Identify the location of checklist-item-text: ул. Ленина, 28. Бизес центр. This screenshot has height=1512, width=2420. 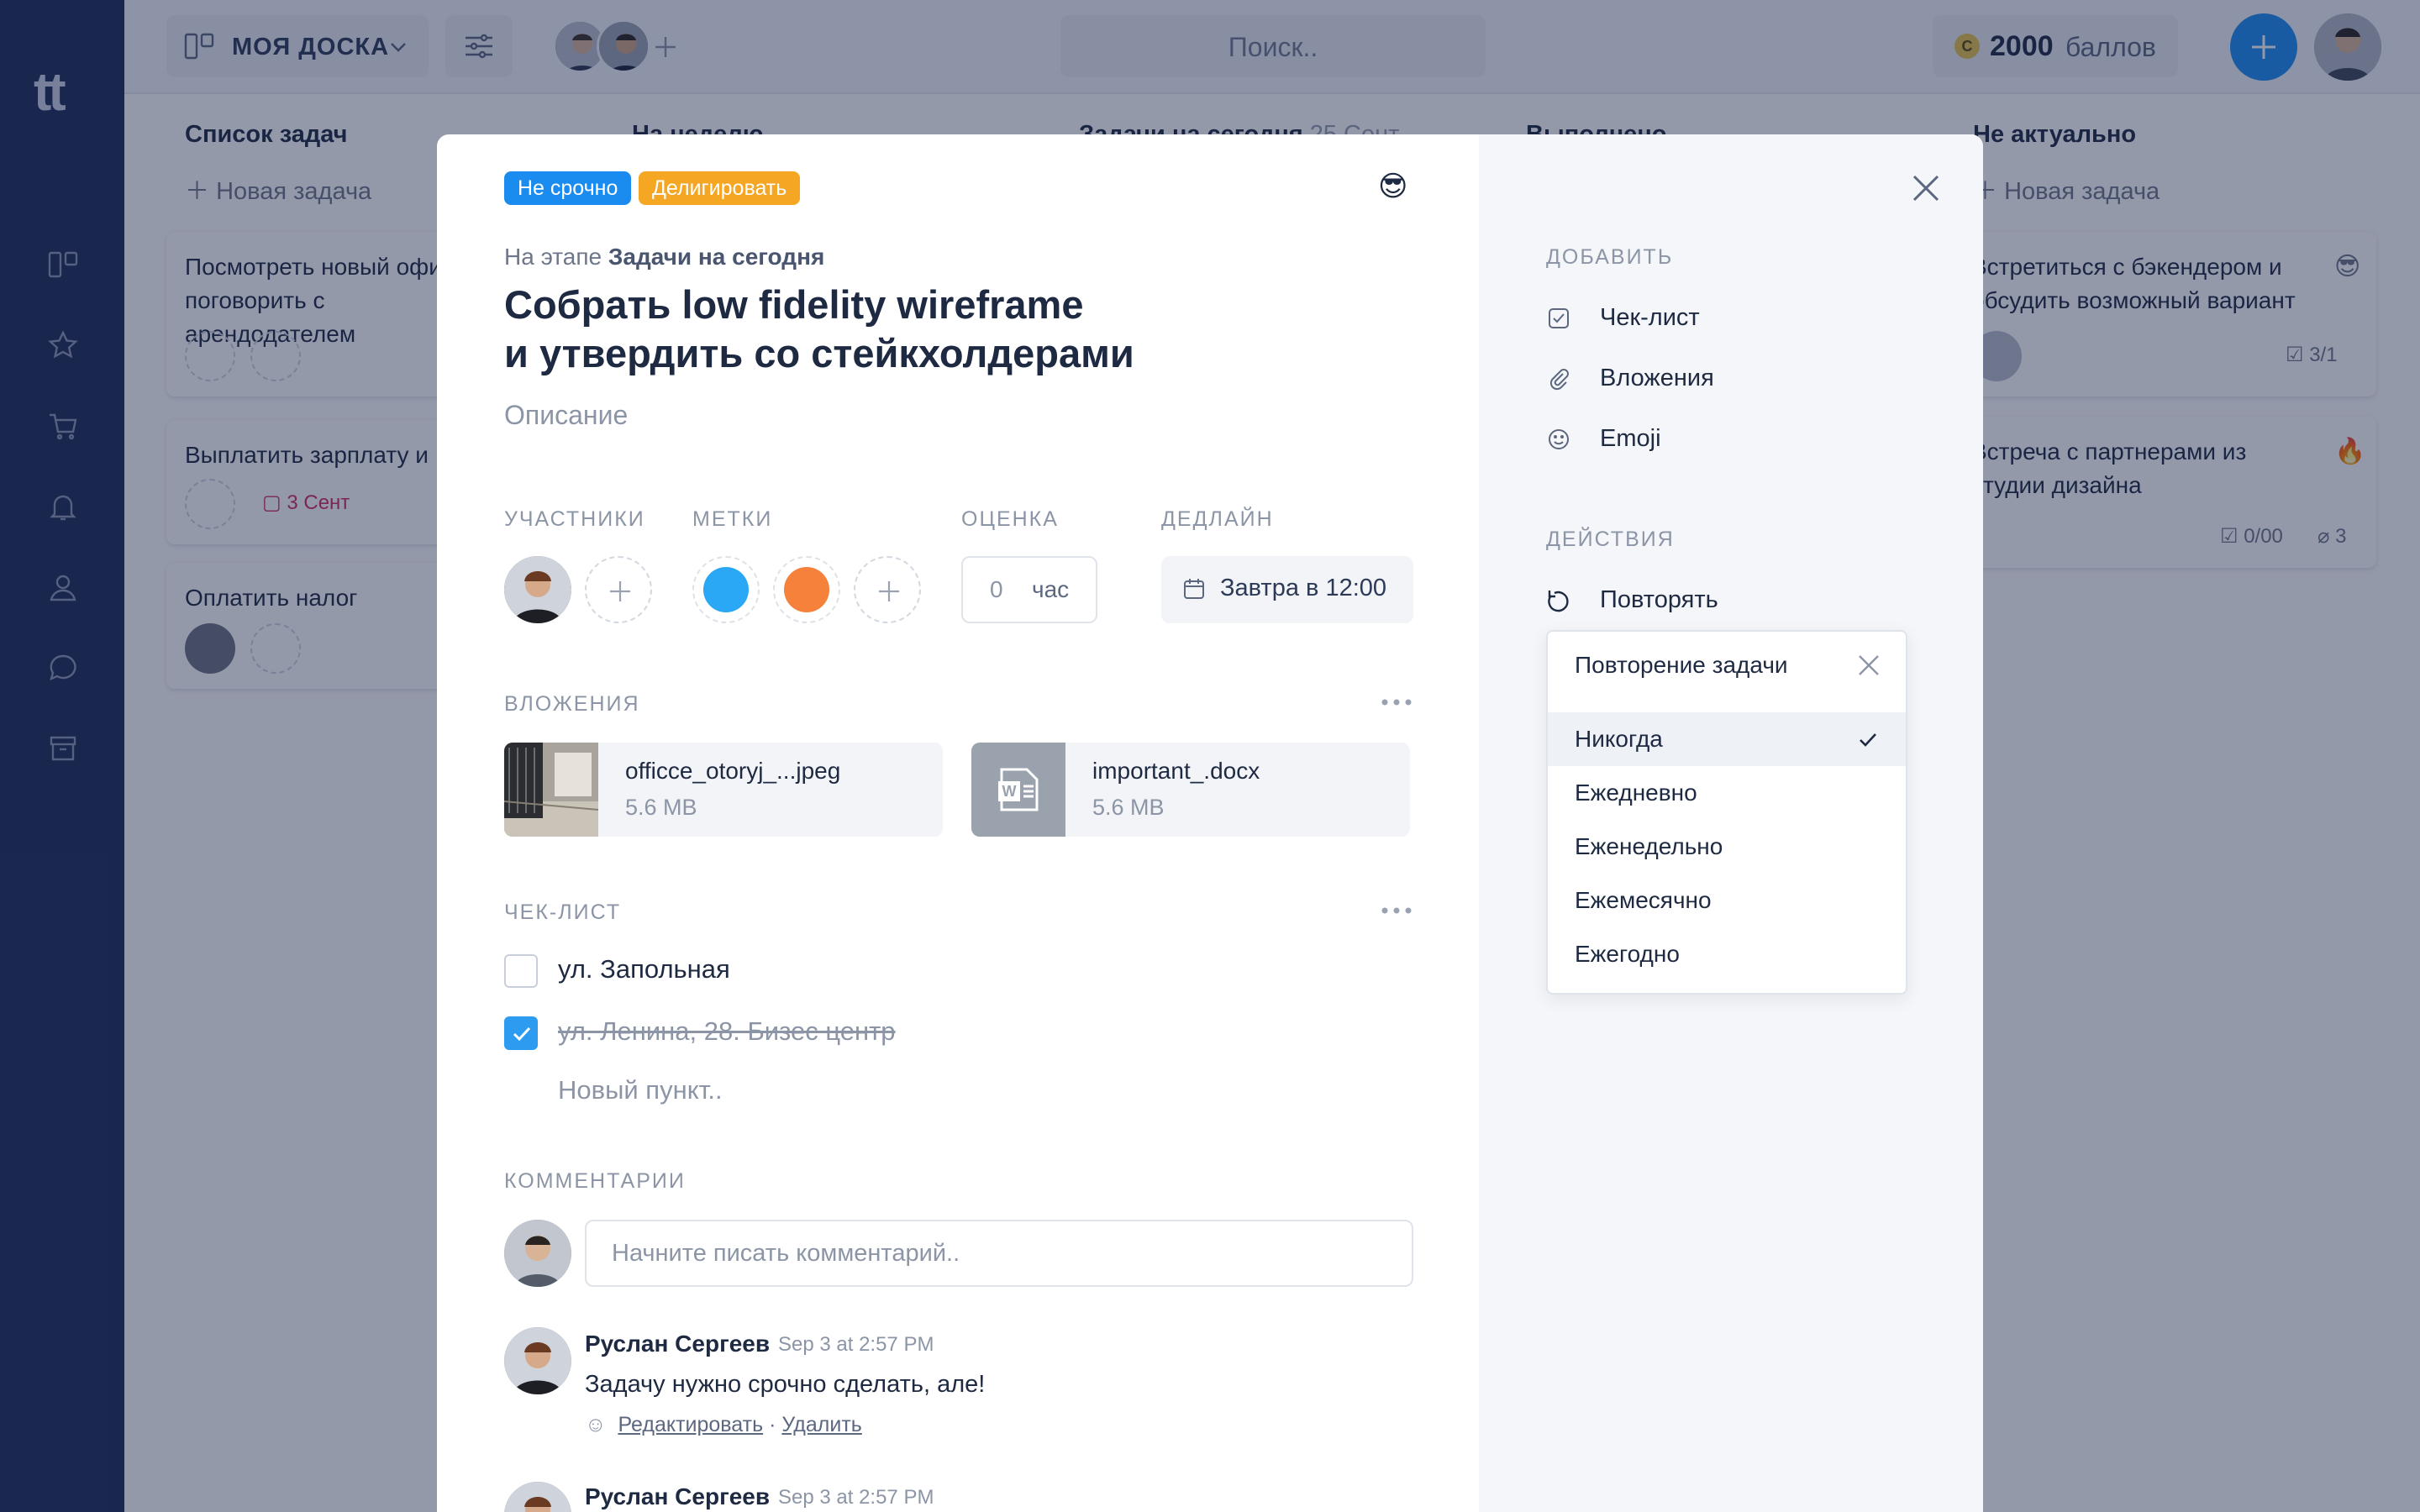
(727, 1031).